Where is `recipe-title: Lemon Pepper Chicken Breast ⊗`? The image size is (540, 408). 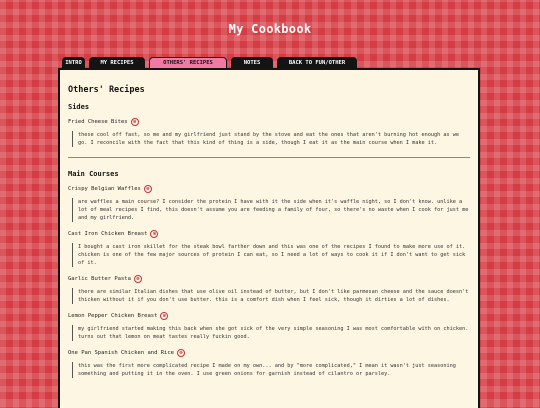
recipe-title: Lemon Pepper Chicken Breast ⊗ is located at coordinates (269, 316).